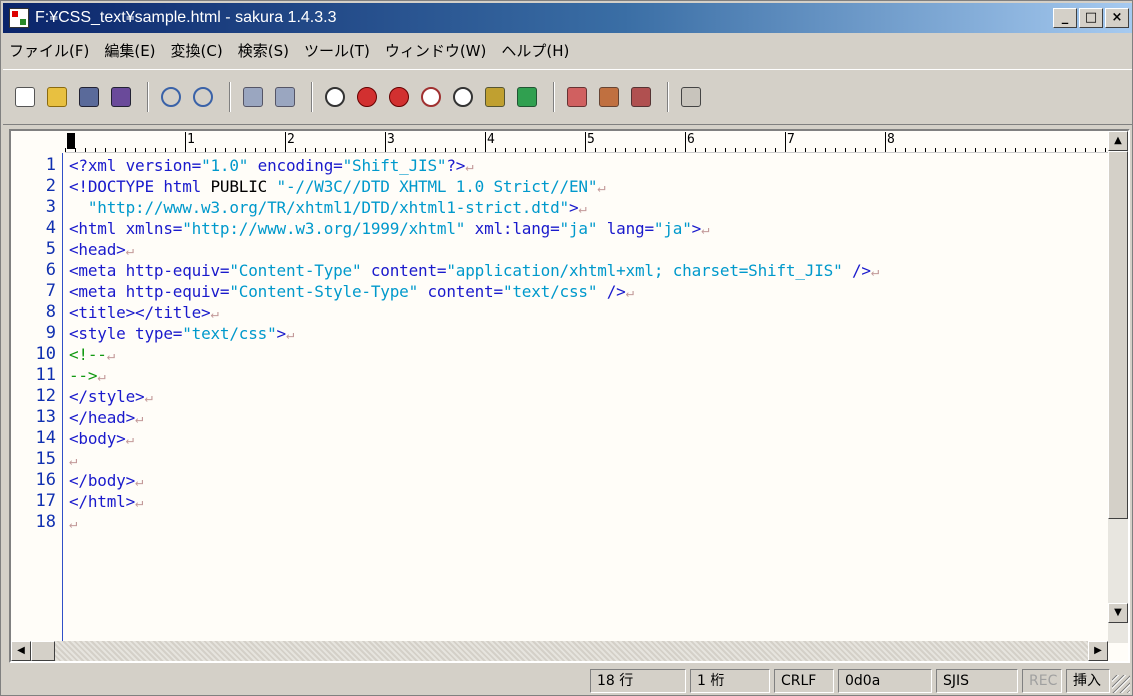  I want to click on search-highlight-button, so click(463, 97).